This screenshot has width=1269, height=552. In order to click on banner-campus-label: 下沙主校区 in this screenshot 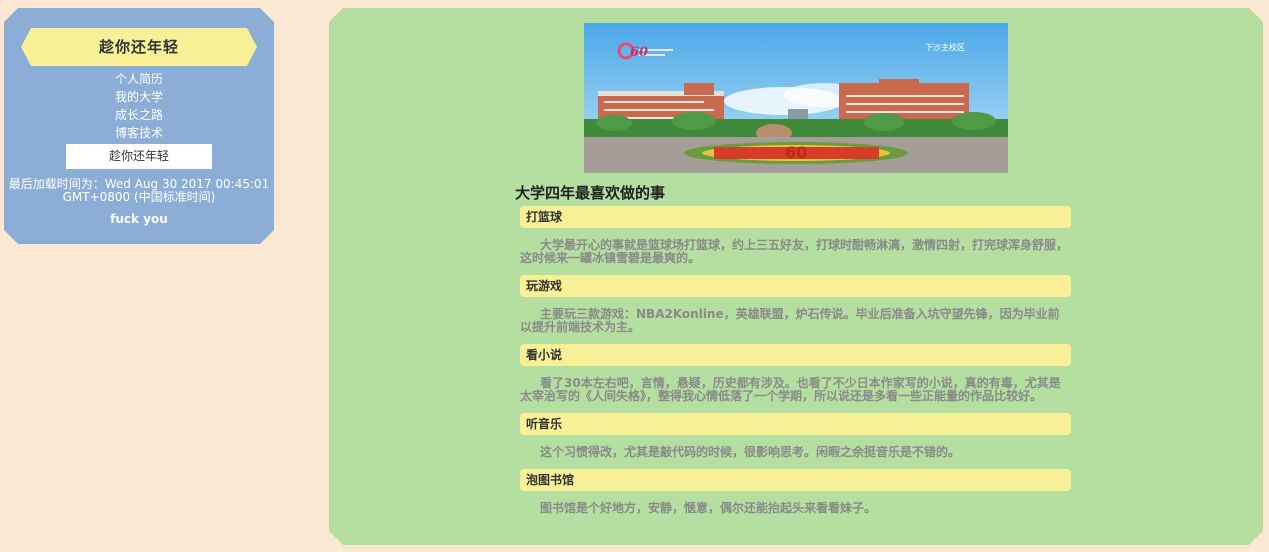, I will do `click(945, 47)`.